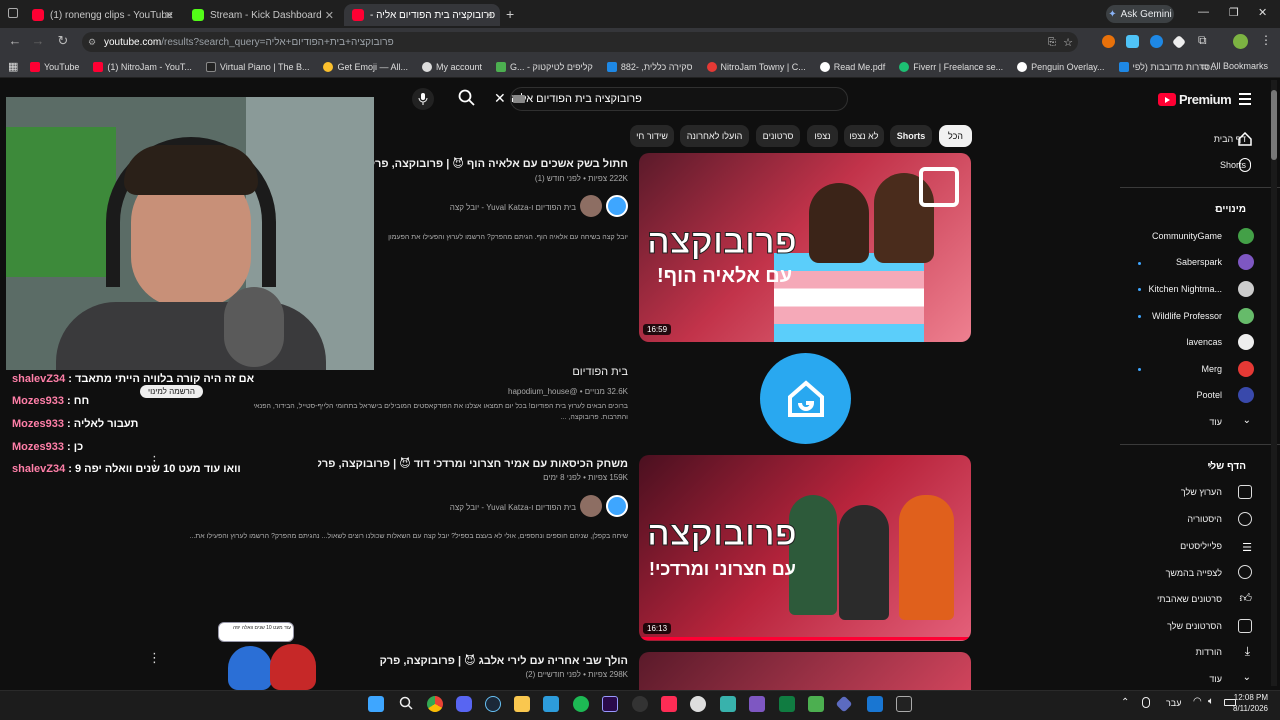 The image size is (1280, 720). What do you see at coordinates (698, 704) in the screenshot?
I see `skype-icon` at bounding box center [698, 704].